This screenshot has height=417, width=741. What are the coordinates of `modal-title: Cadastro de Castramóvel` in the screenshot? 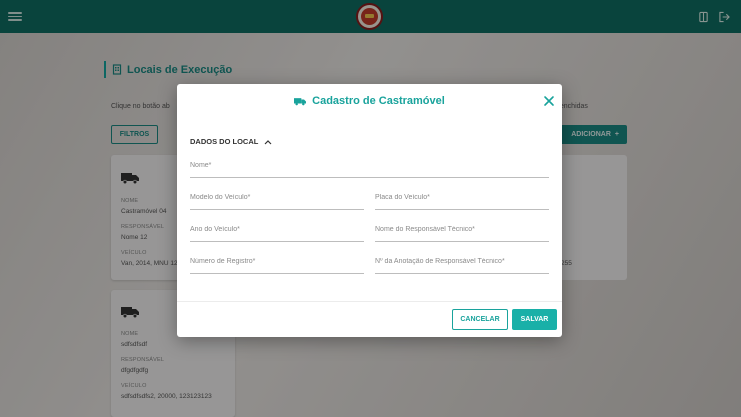 It's located at (369, 101).